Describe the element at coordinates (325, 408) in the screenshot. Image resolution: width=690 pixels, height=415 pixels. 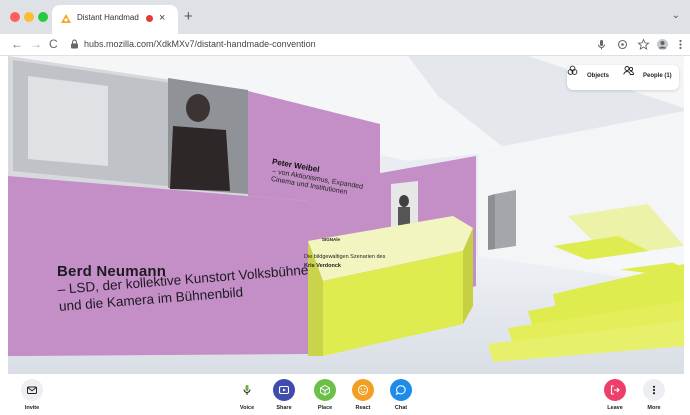
I see `place-label: Place` at that location.